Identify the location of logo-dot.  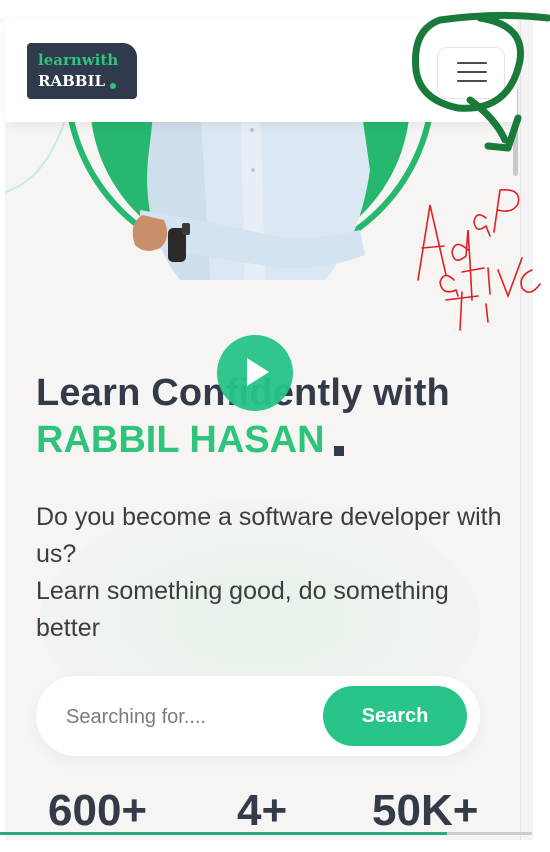
(113, 86).